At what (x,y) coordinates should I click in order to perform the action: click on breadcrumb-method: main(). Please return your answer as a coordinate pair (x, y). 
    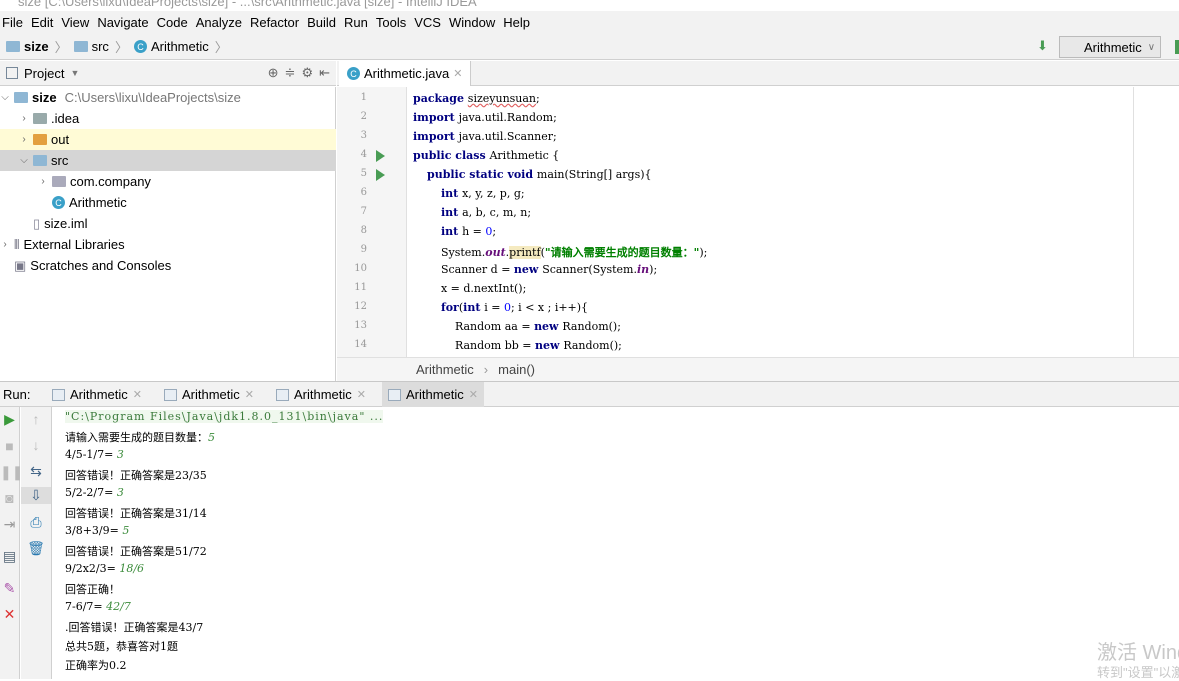
    Looking at the image, I should click on (516, 369).